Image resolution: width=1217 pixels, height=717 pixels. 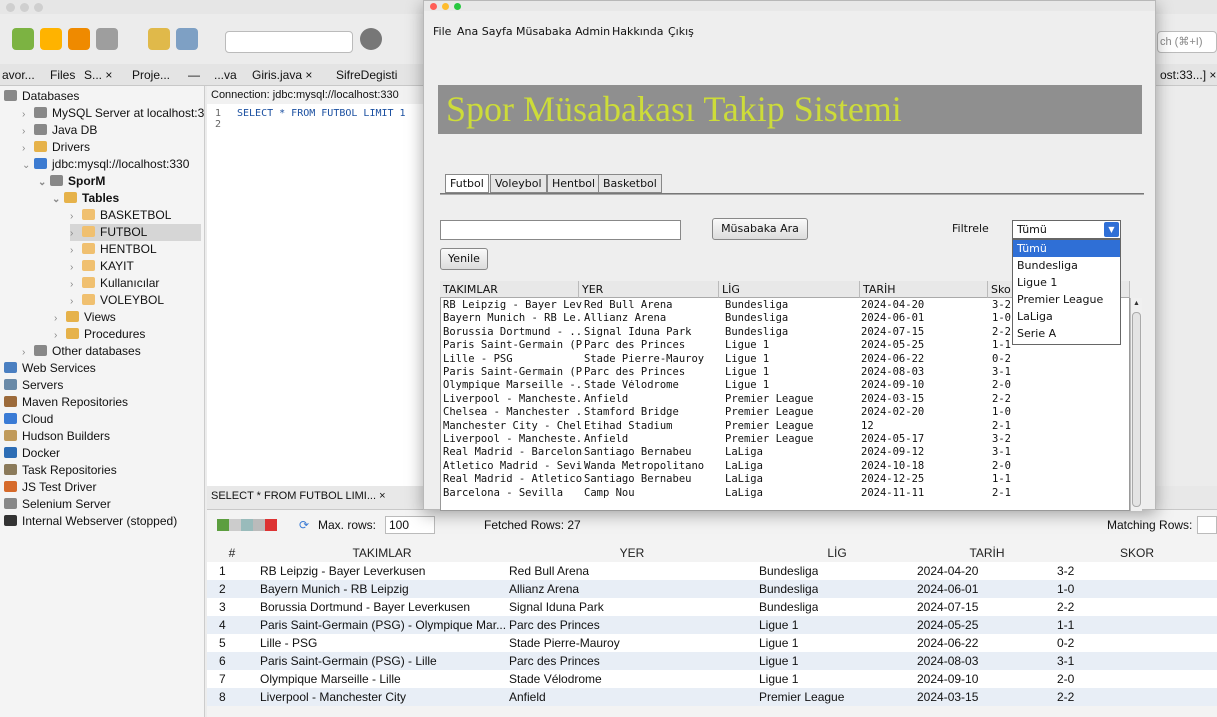 I want to click on tree-item-table-hentbol: › HENTBOL, so click(x=113, y=249).